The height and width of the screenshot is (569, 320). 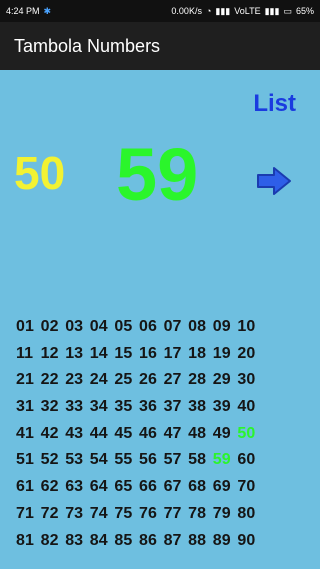 I want to click on previous-number: 50, so click(x=40, y=173).